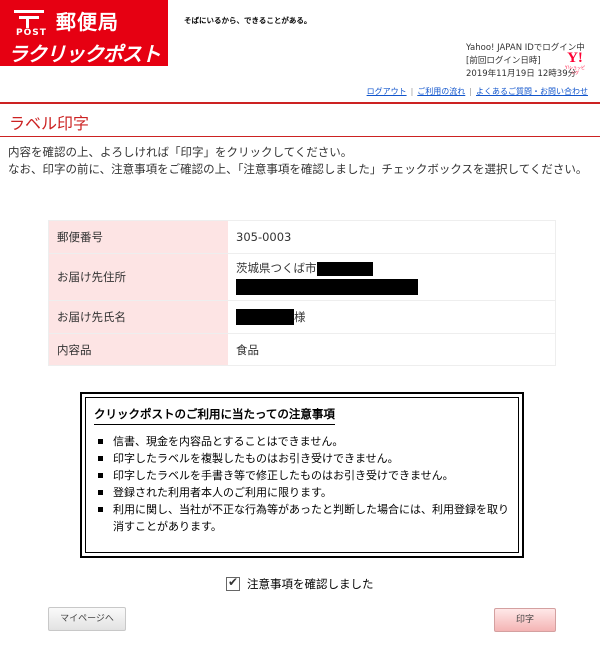 The image size is (600, 651). I want to click on header-nav: ログアウト | ご利用の流れ | よくあるご質問・お問い合わせ, so click(477, 91).